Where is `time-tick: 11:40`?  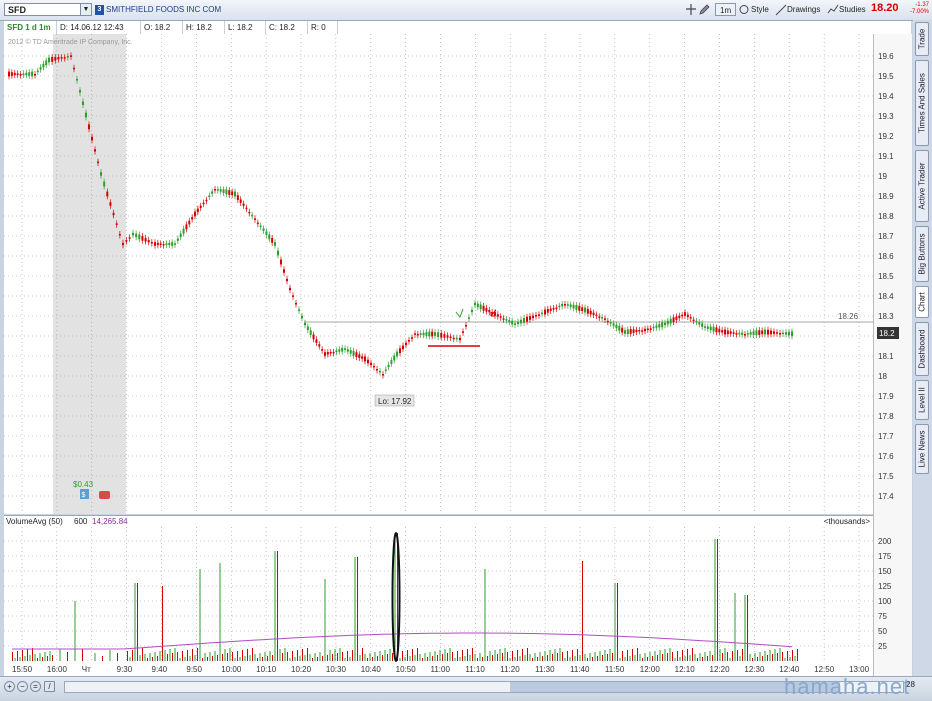
time-tick: 11:40 is located at coordinates (580, 669).